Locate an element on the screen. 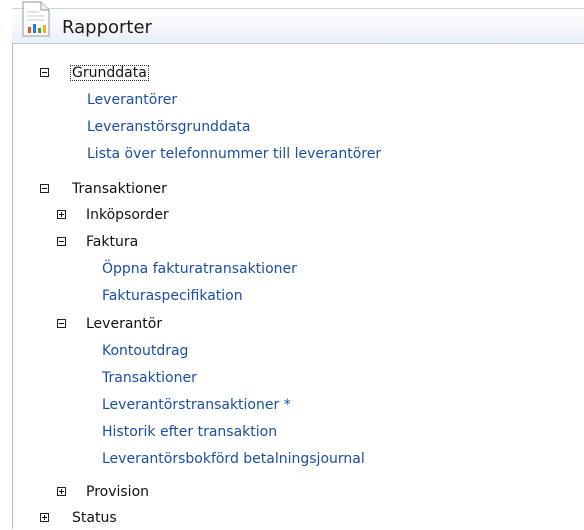 This screenshot has height=530, width=584. tree-link-betalningsjournal: Leverantörsbokförd betalningsjournal is located at coordinates (233, 459).